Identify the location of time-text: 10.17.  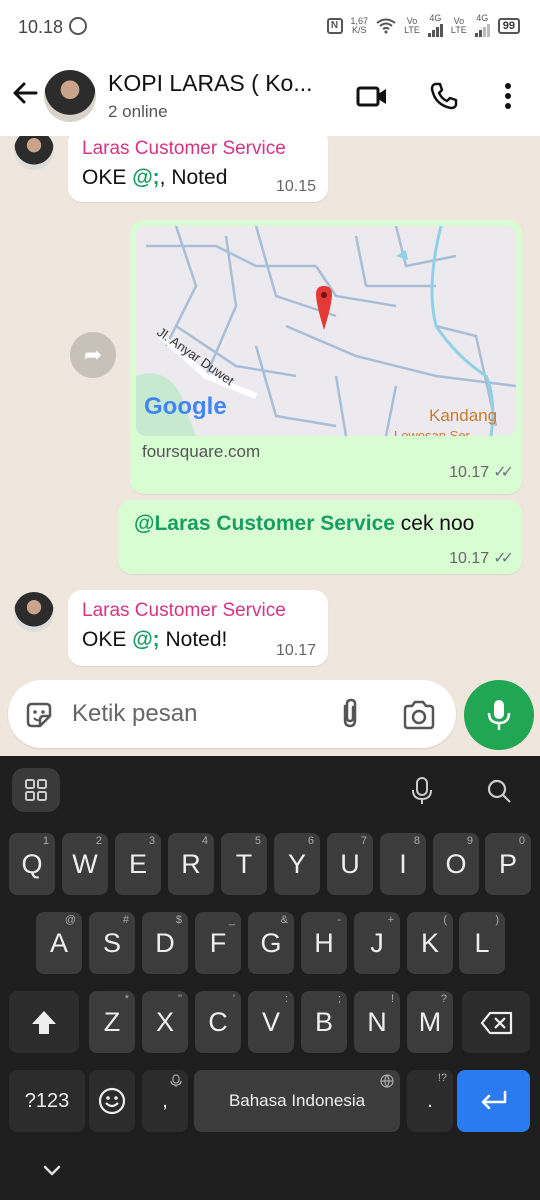
(469, 472).